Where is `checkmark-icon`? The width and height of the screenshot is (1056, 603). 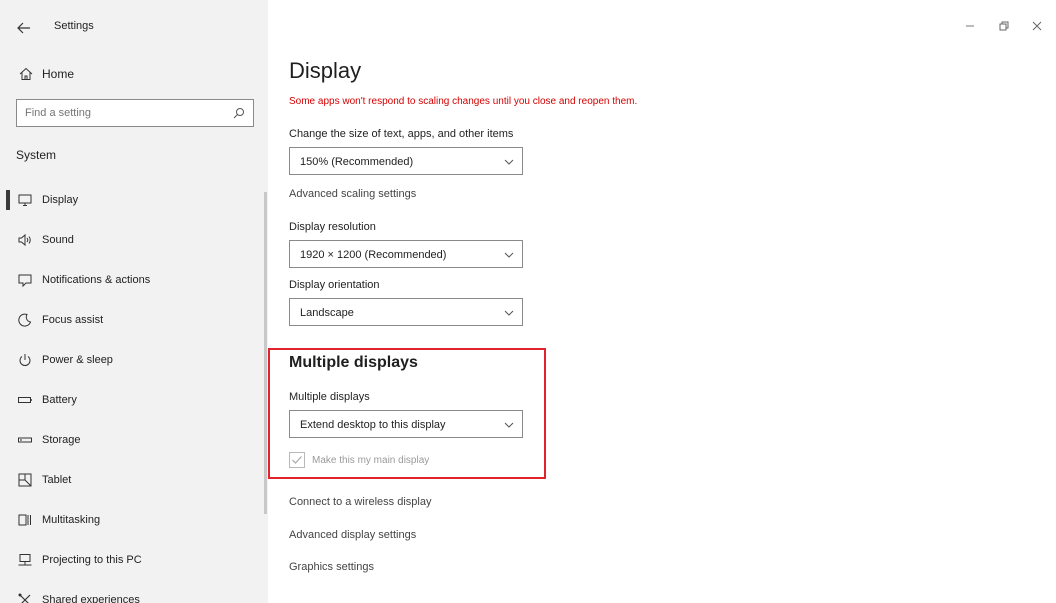 checkmark-icon is located at coordinates (297, 460).